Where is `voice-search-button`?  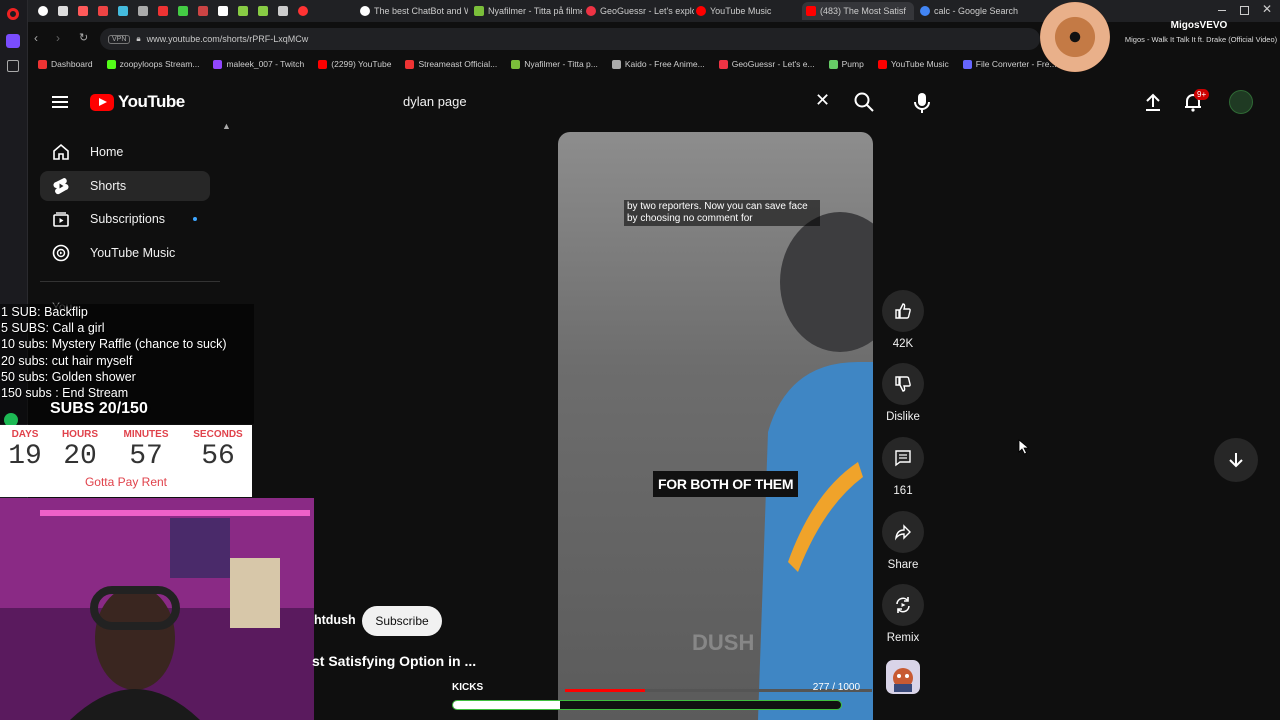
voice-search-button is located at coordinates (922, 102).